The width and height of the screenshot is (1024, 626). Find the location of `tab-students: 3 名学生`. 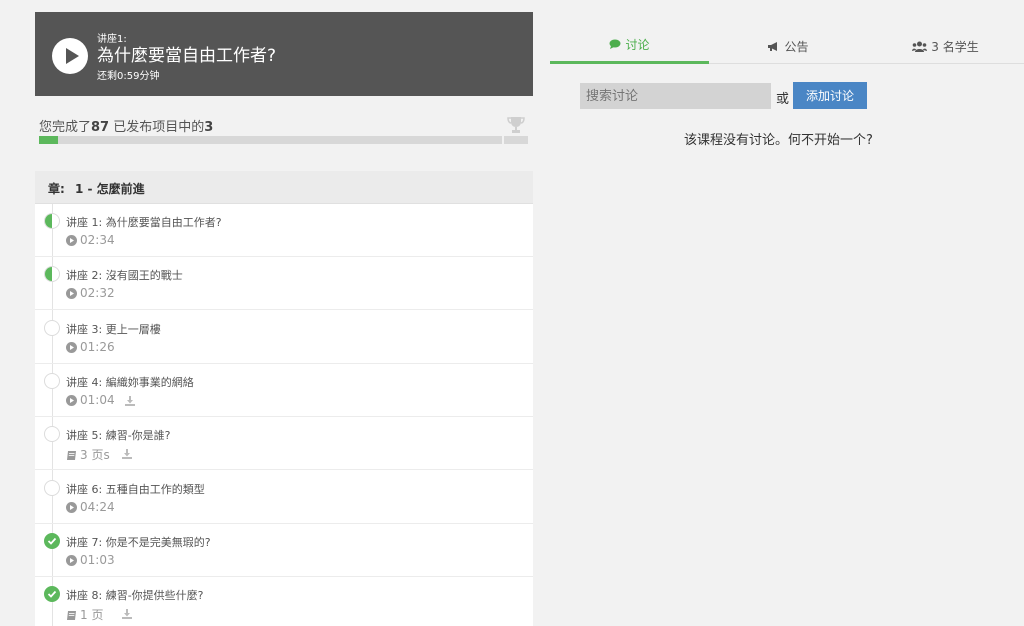

tab-students: 3 名学生 is located at coordinates (945, 46).